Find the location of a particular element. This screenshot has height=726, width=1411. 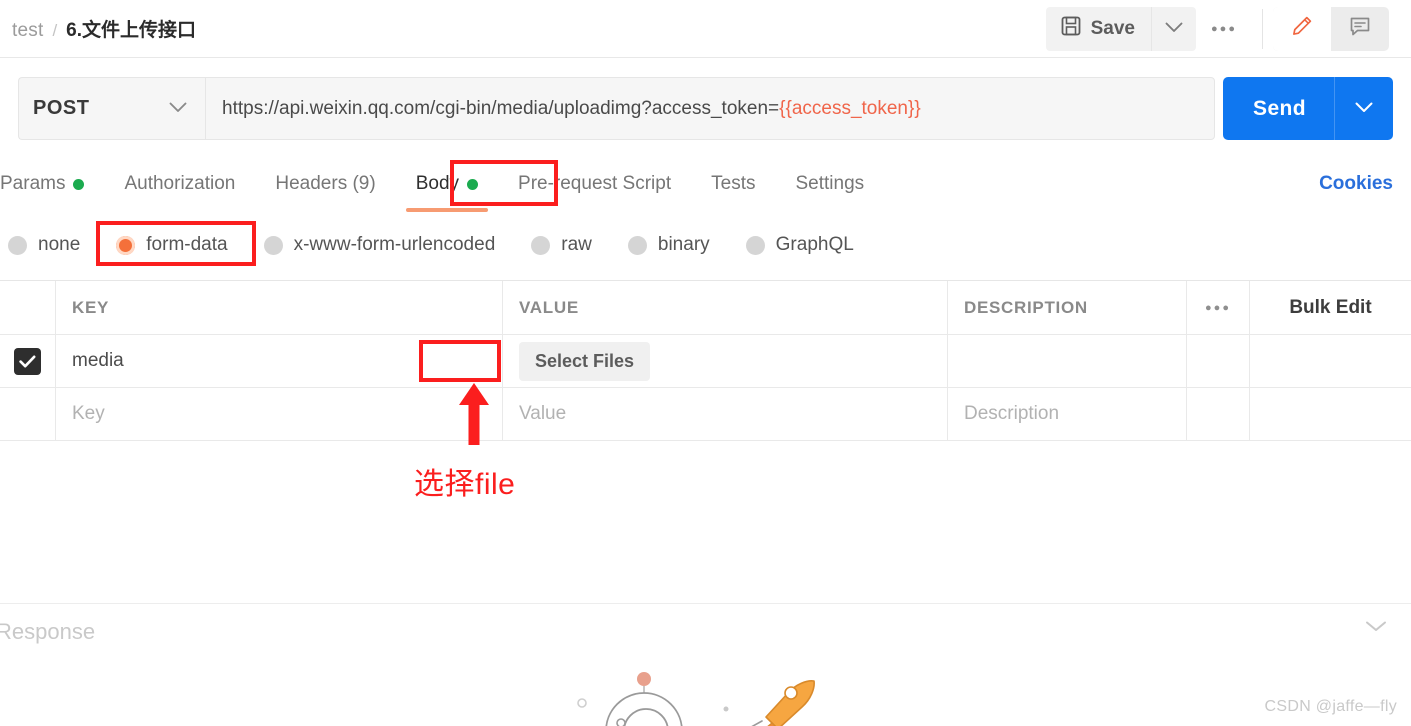

body-type-label: binary is located at coordinates (683, 244).